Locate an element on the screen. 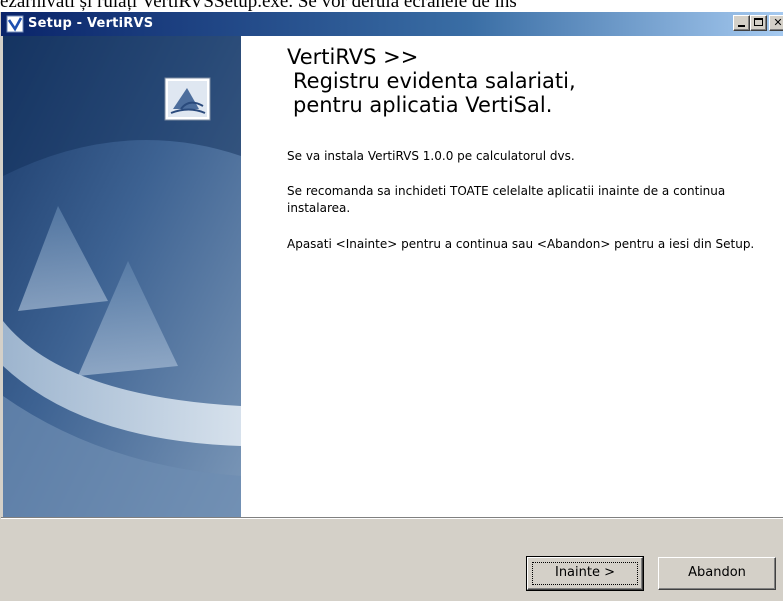  cancel-button-label: Abandon is located at coordinates (717, 572).